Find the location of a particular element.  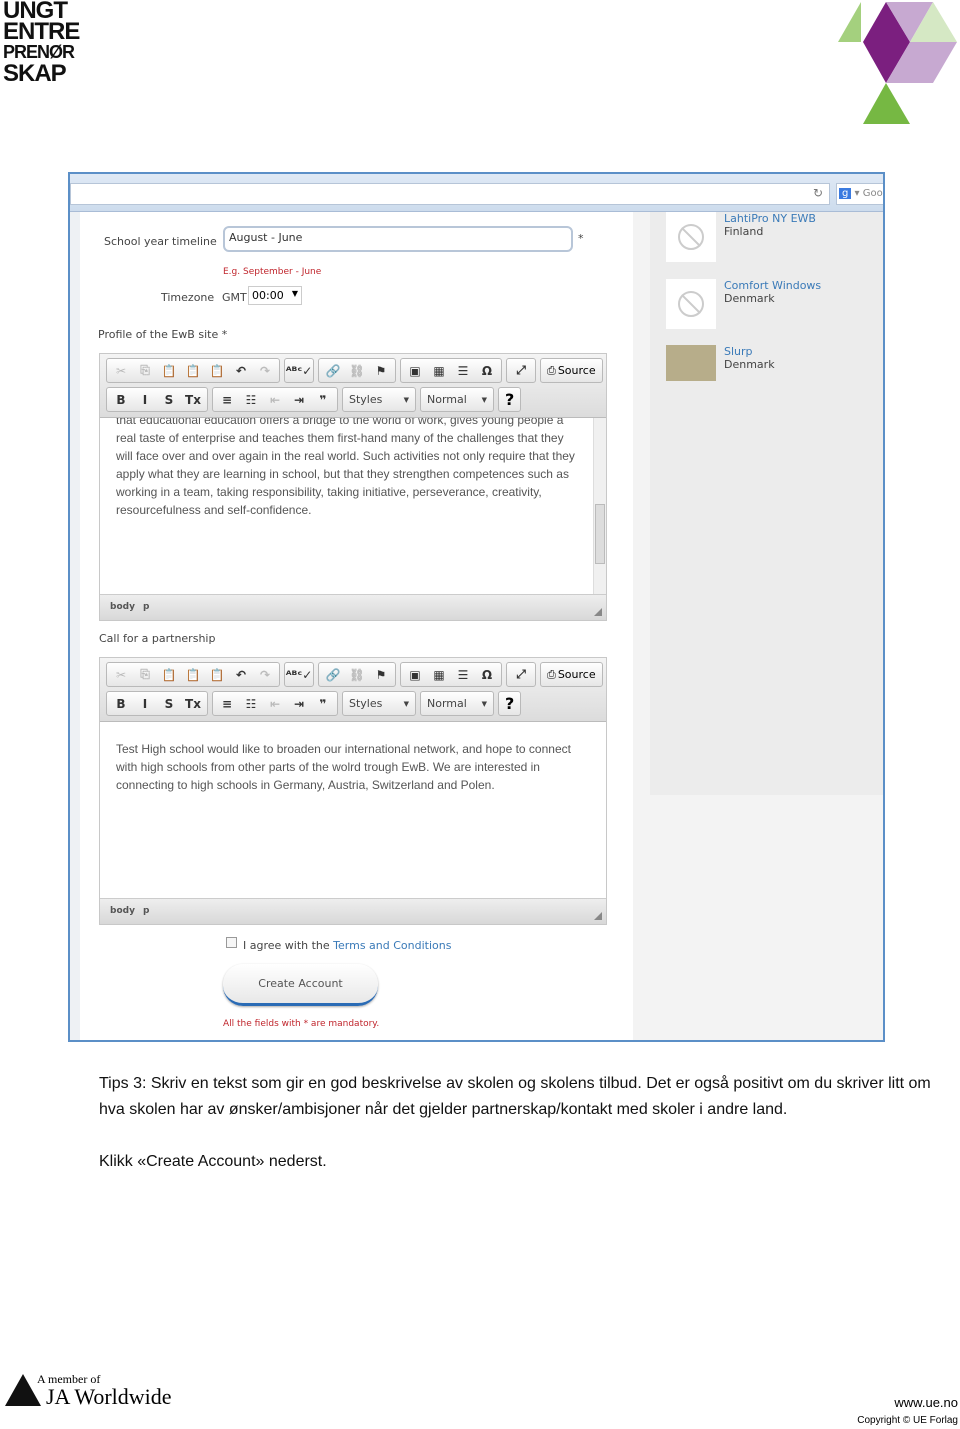

scrollbar is located at coordinates (599, 506).